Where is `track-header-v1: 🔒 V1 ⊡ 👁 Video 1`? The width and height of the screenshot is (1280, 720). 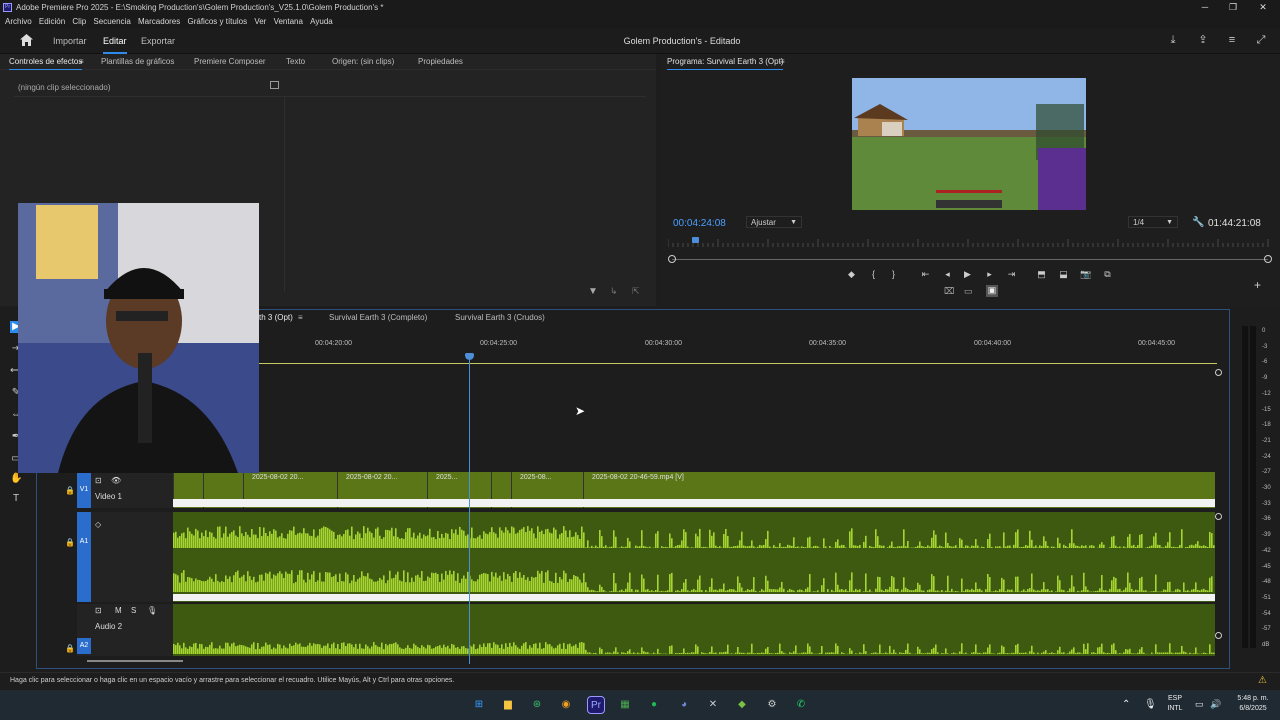 track-header-v1: 🔒 V1 ⊡ 👁 Video 1 is located at coordinates (119, 490).